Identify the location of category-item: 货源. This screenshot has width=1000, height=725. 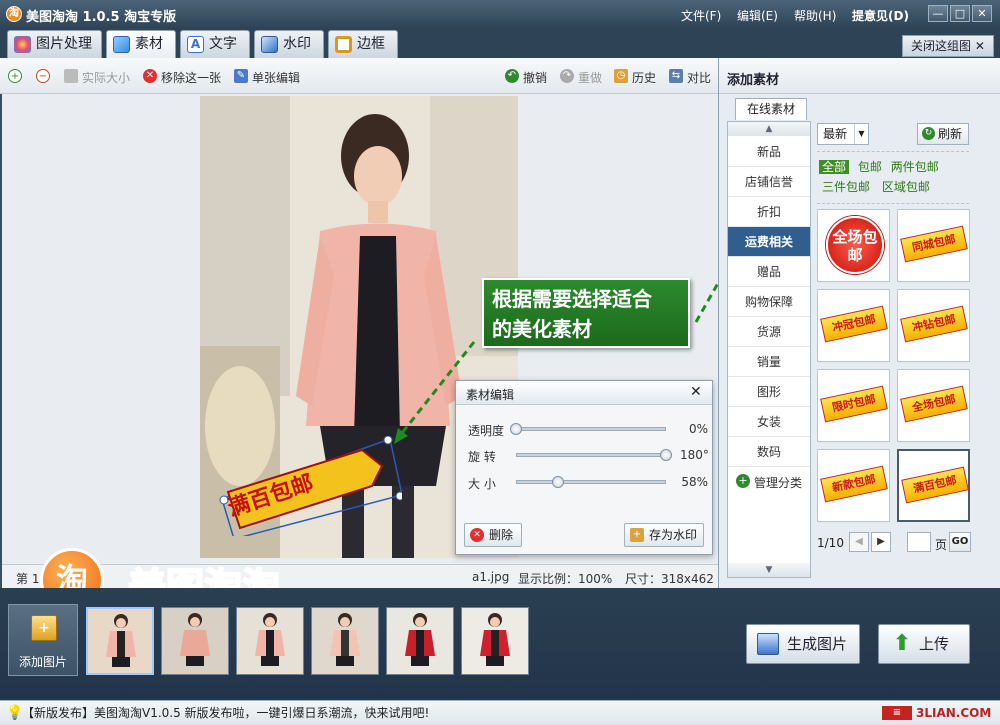
(769, 332).